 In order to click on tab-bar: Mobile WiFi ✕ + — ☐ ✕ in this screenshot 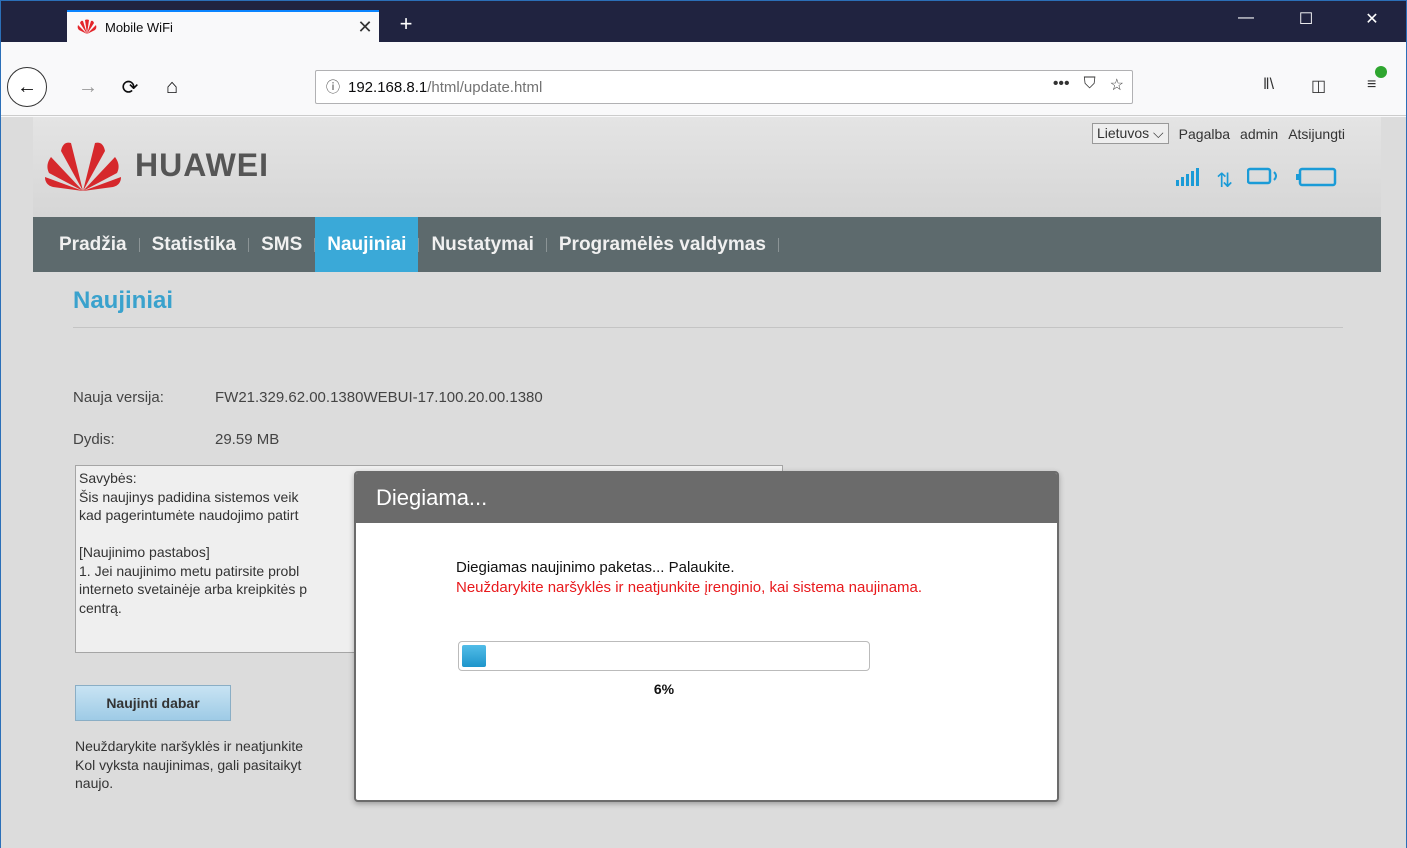, I will do `click(703, 21)`.